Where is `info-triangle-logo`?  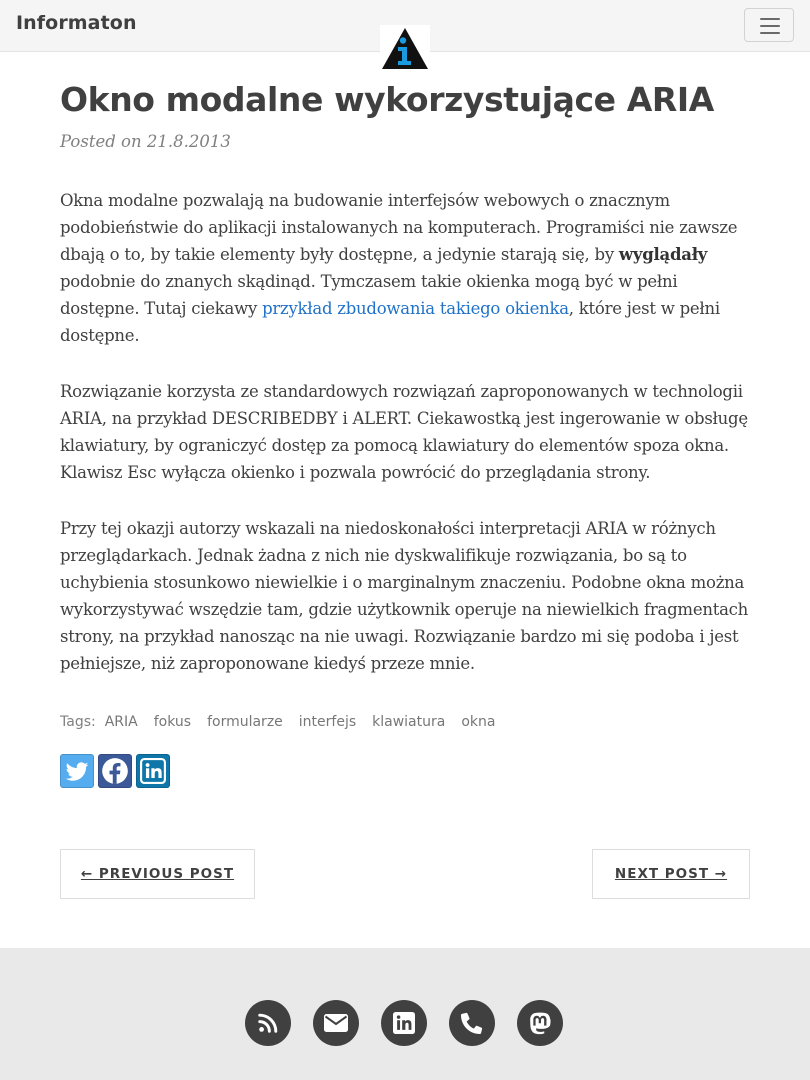
info-triangle-logo is located at coordinates (405, 48).